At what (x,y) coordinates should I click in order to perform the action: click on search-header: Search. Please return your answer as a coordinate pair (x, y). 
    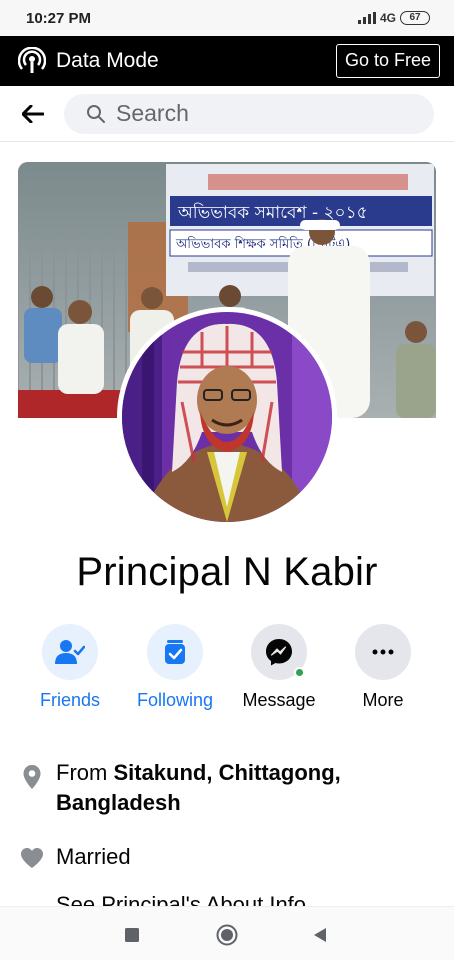
    Looking at the image, I should click on (227, 114).